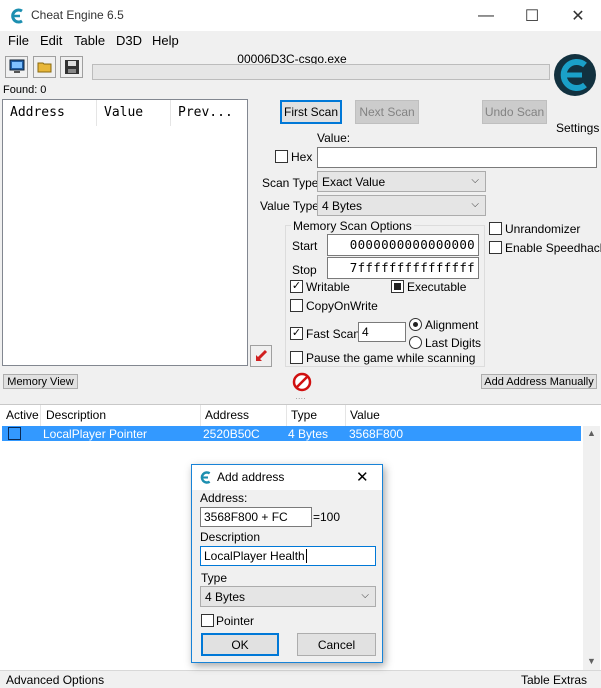  Describe the element at coordinates (336, 644) in the screenshot. I see `dialog-cancel-button: Cancel` at that location.